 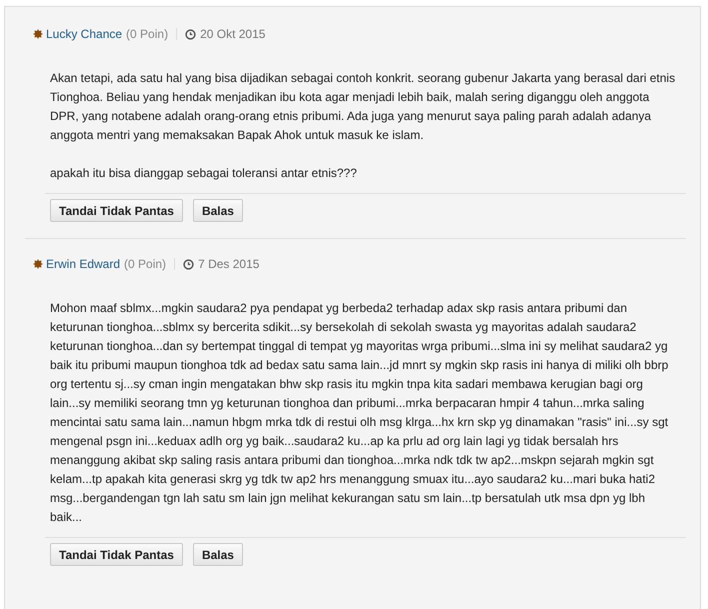 What do you see at coordinates (83, 264) in the screenshot?
I see `author-link: Erwin Edward` at bounding box center [83, 264].